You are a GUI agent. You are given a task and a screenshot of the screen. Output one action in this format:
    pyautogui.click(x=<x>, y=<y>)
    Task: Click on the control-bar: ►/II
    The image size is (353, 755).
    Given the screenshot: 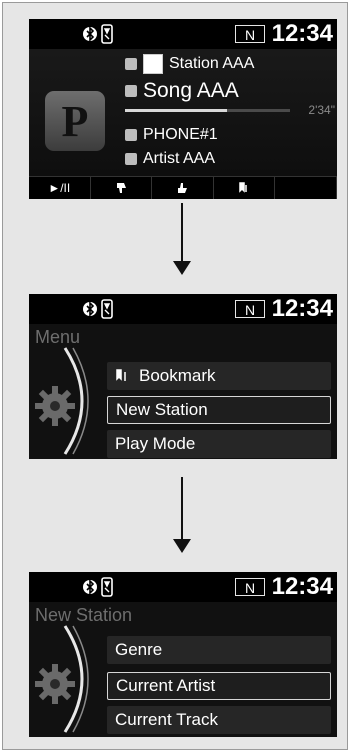 What is the action you would take?
    pyautogui.click(x=183, y=187)
    